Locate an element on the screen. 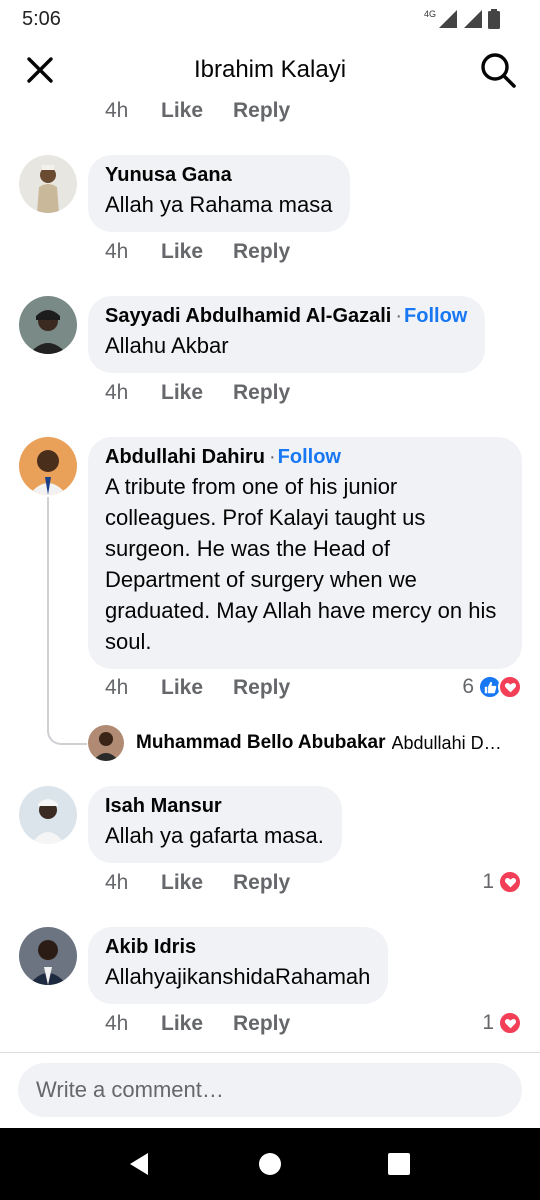 The height and width of the screenshot is (1200, 540). comment-input is located at coordinates (270, 1090).